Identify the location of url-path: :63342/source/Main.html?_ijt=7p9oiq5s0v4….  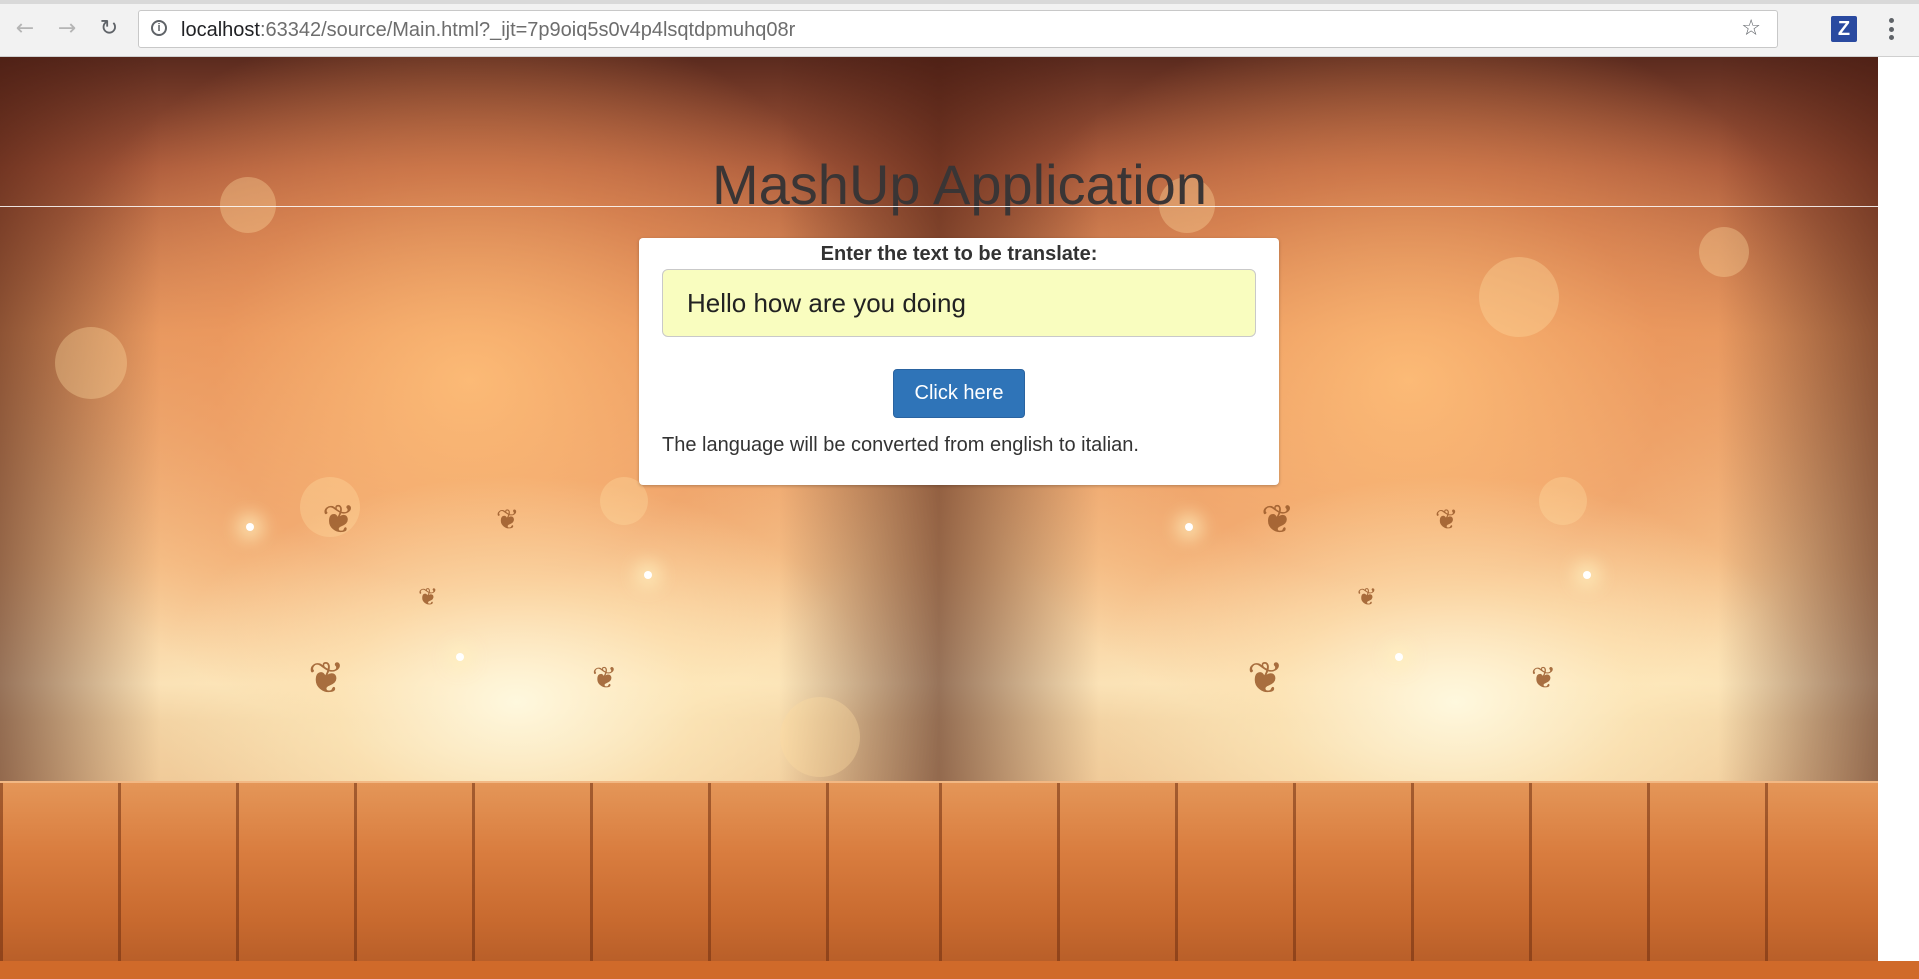
(527, 30).